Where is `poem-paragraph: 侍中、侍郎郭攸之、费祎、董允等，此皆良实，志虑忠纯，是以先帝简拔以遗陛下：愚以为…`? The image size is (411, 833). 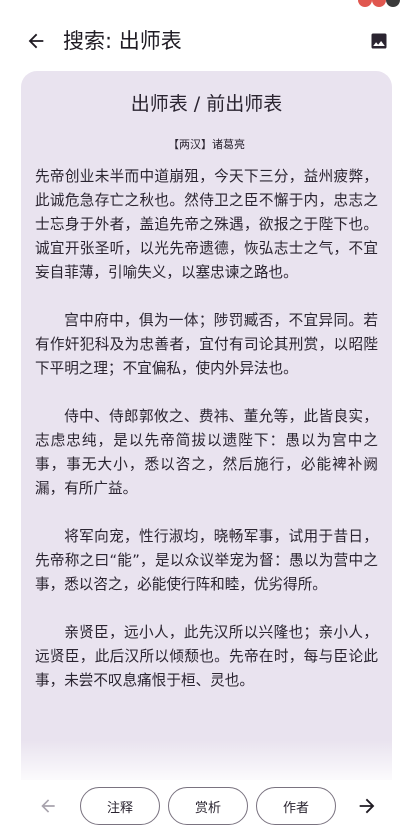
poem-paragraph: 侍中、侍郎郭攸之、费祎、董允等，此皆良实，志虑忠纯，是以先帝简拔以遗陛下：愚以为… is located at coordinates (206, 452).